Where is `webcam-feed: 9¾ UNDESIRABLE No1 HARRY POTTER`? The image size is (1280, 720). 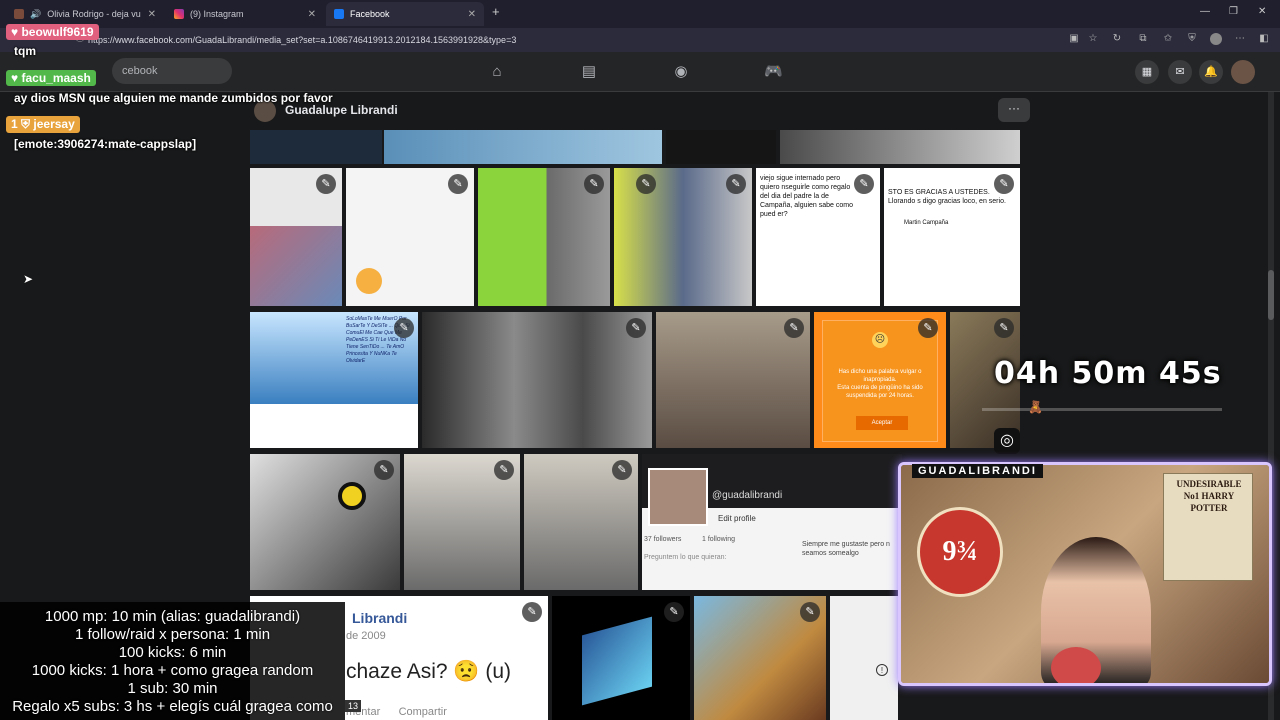
webcam-feed: 9¾ UNDESIRABLE No1 HARRY POTTER is located at coordinates (1085, 574).